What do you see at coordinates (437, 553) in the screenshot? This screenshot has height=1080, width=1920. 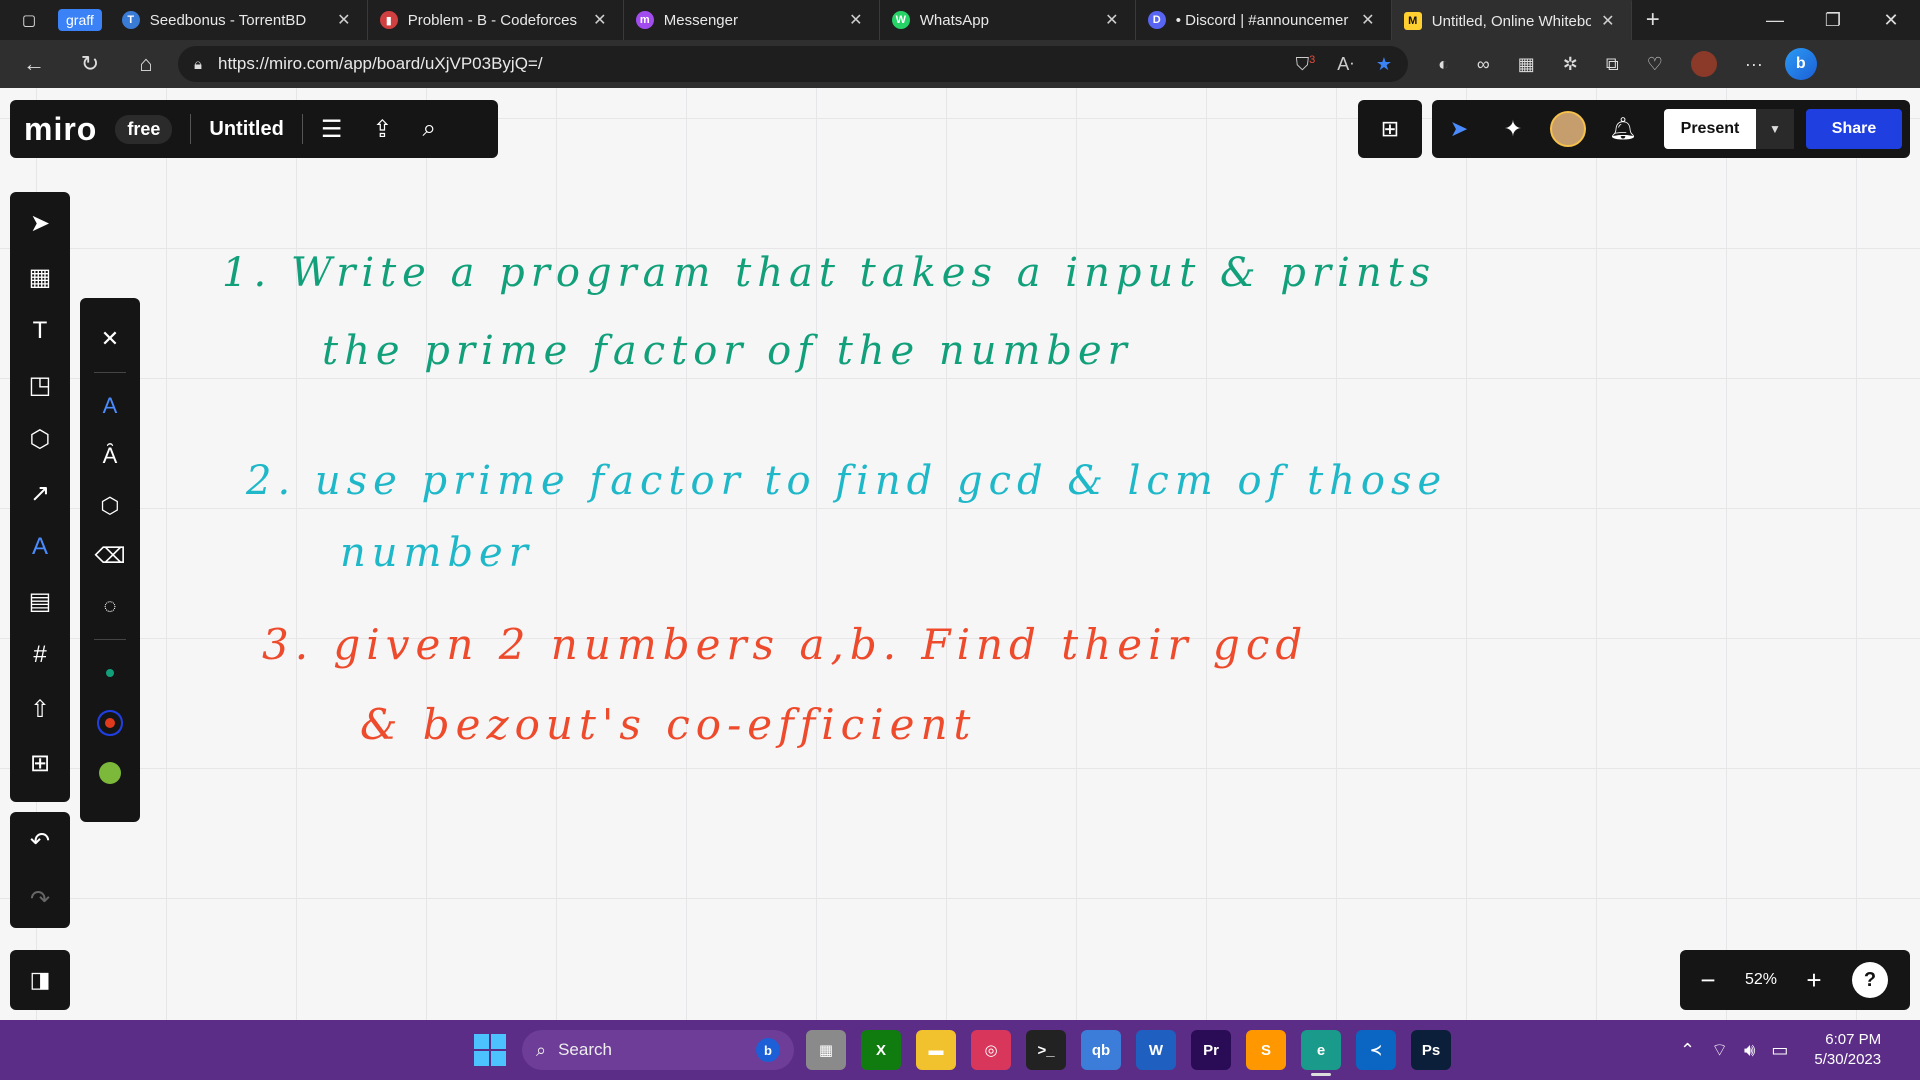 I see `note-line-2b: number` at bounding box center [437, 553].